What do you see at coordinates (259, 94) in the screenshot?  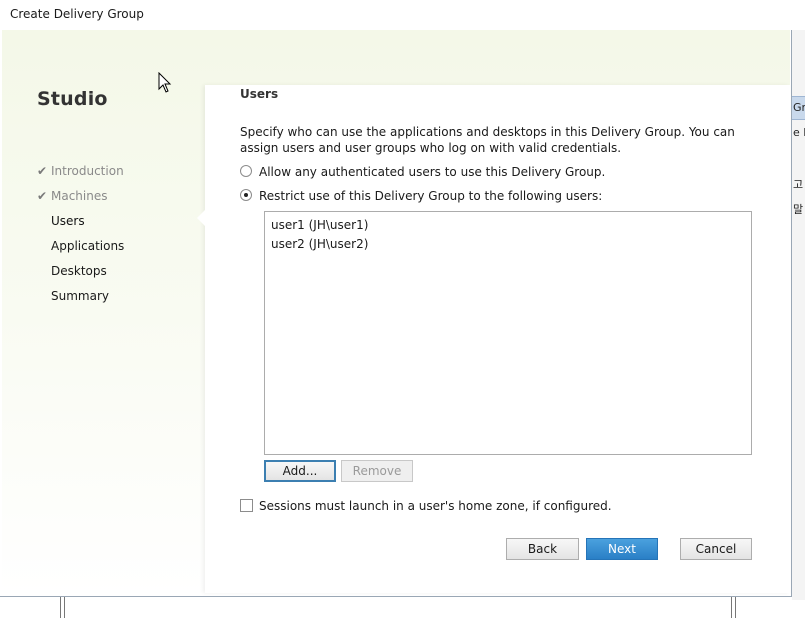 I see `page-title: Users` at bounding box center [259, 94].